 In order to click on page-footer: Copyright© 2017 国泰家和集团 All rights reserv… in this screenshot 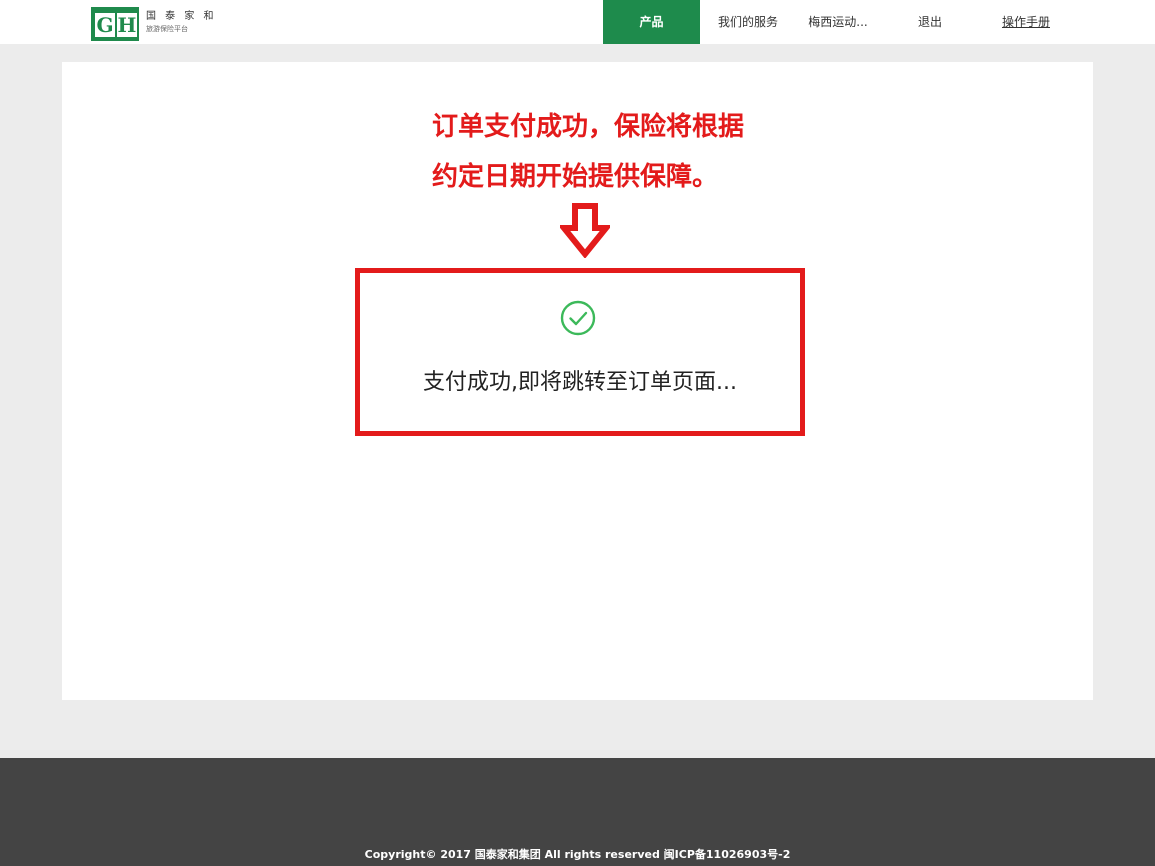, I will do `click(577, 812)`.